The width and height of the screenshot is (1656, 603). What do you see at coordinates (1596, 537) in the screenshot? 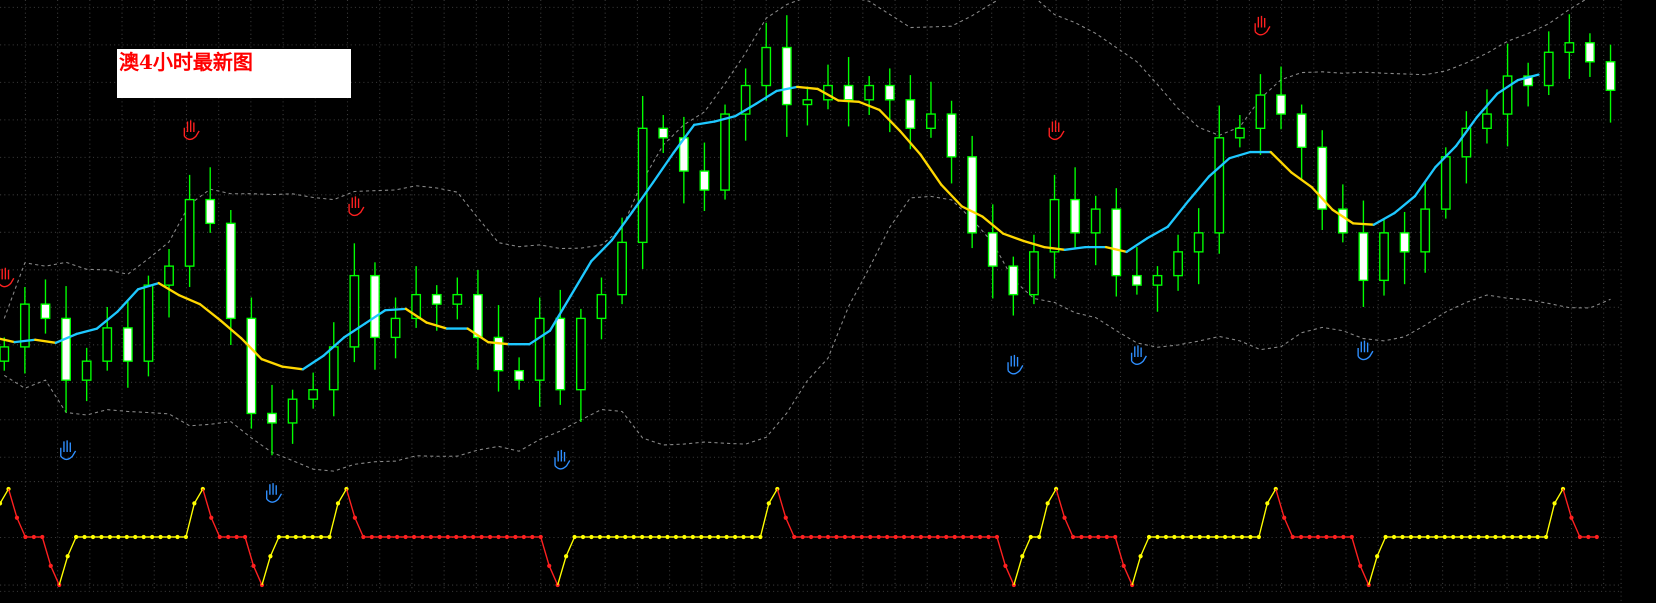
I see `oscillator-point` at bounding box center [1596, 537].